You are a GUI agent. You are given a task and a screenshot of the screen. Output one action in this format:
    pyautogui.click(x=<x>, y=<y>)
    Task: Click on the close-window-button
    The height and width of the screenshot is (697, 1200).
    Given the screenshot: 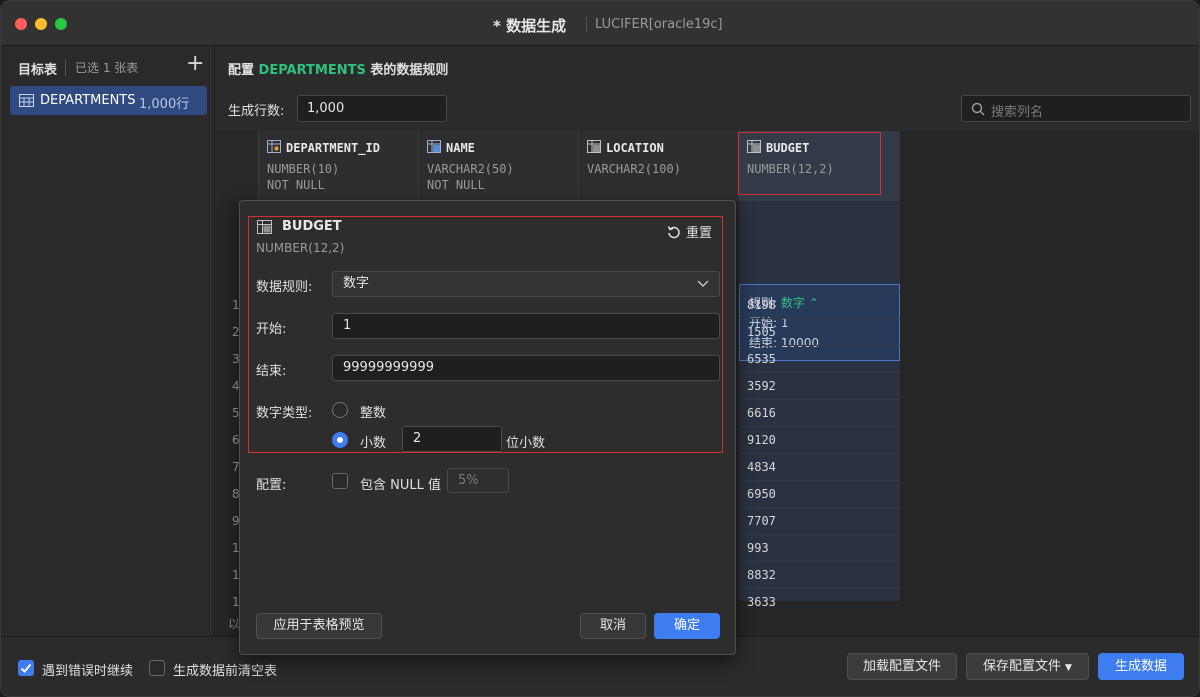 What is the action you would take?
    pyautogui.click(x=21, y=24)
    